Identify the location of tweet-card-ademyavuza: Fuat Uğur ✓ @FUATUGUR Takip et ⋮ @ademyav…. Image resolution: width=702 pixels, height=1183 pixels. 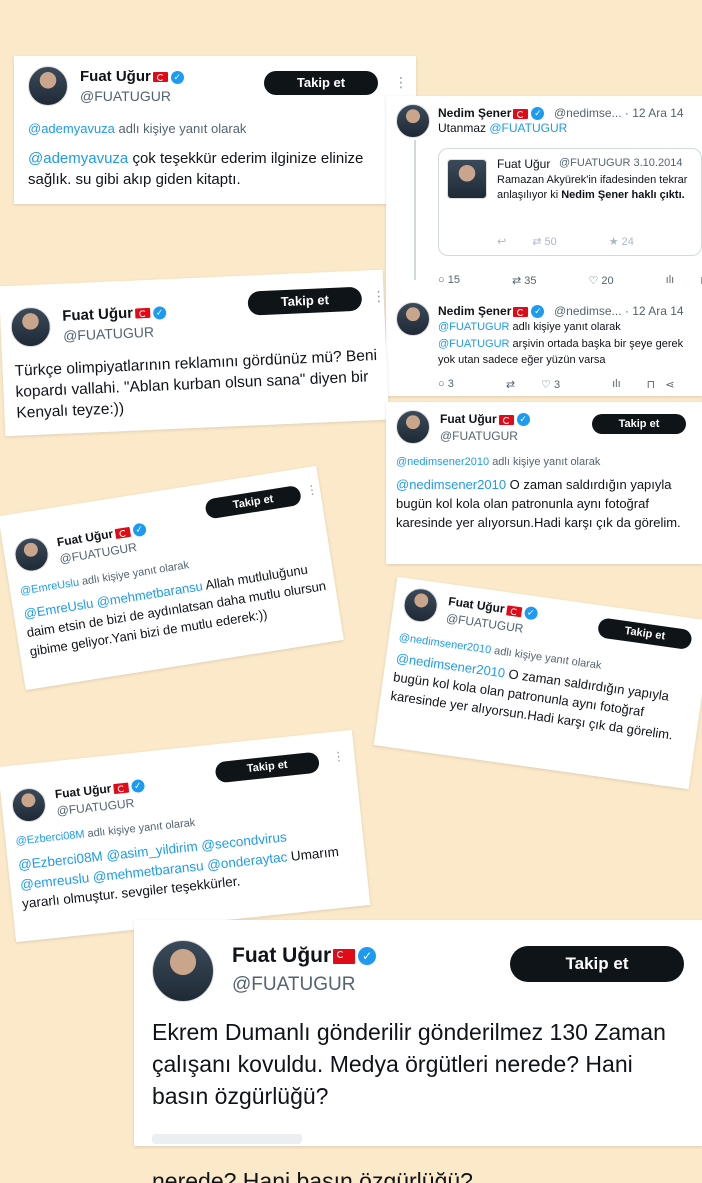
(215, 130).